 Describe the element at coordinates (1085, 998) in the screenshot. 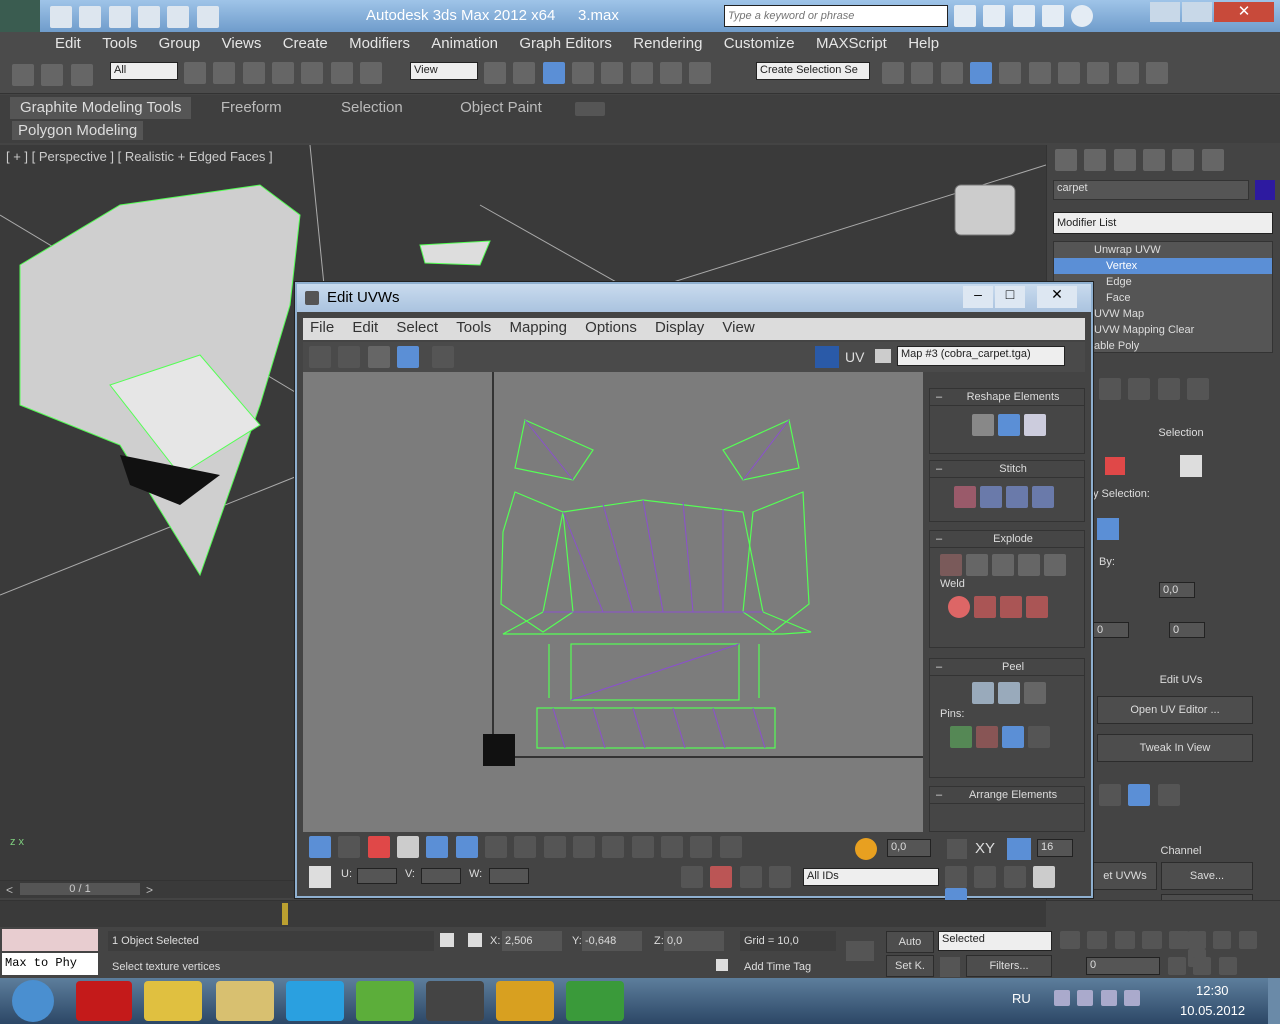

I see `action-center-icon` at that location.